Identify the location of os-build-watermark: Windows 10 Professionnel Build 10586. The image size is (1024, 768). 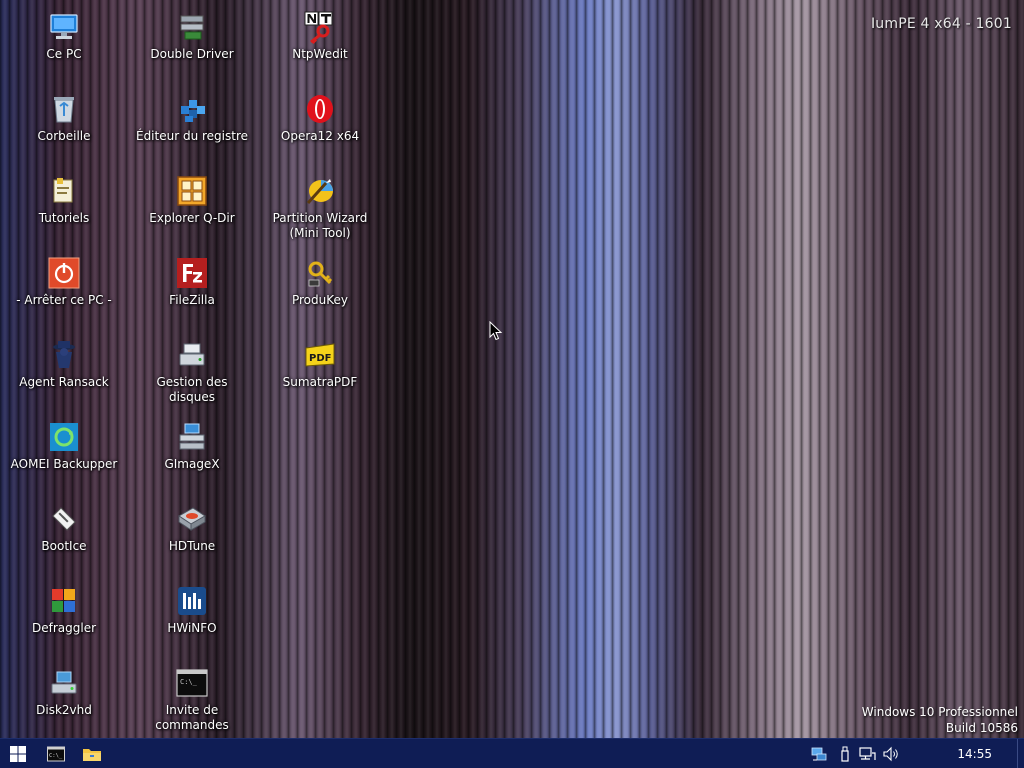
(940, 720).